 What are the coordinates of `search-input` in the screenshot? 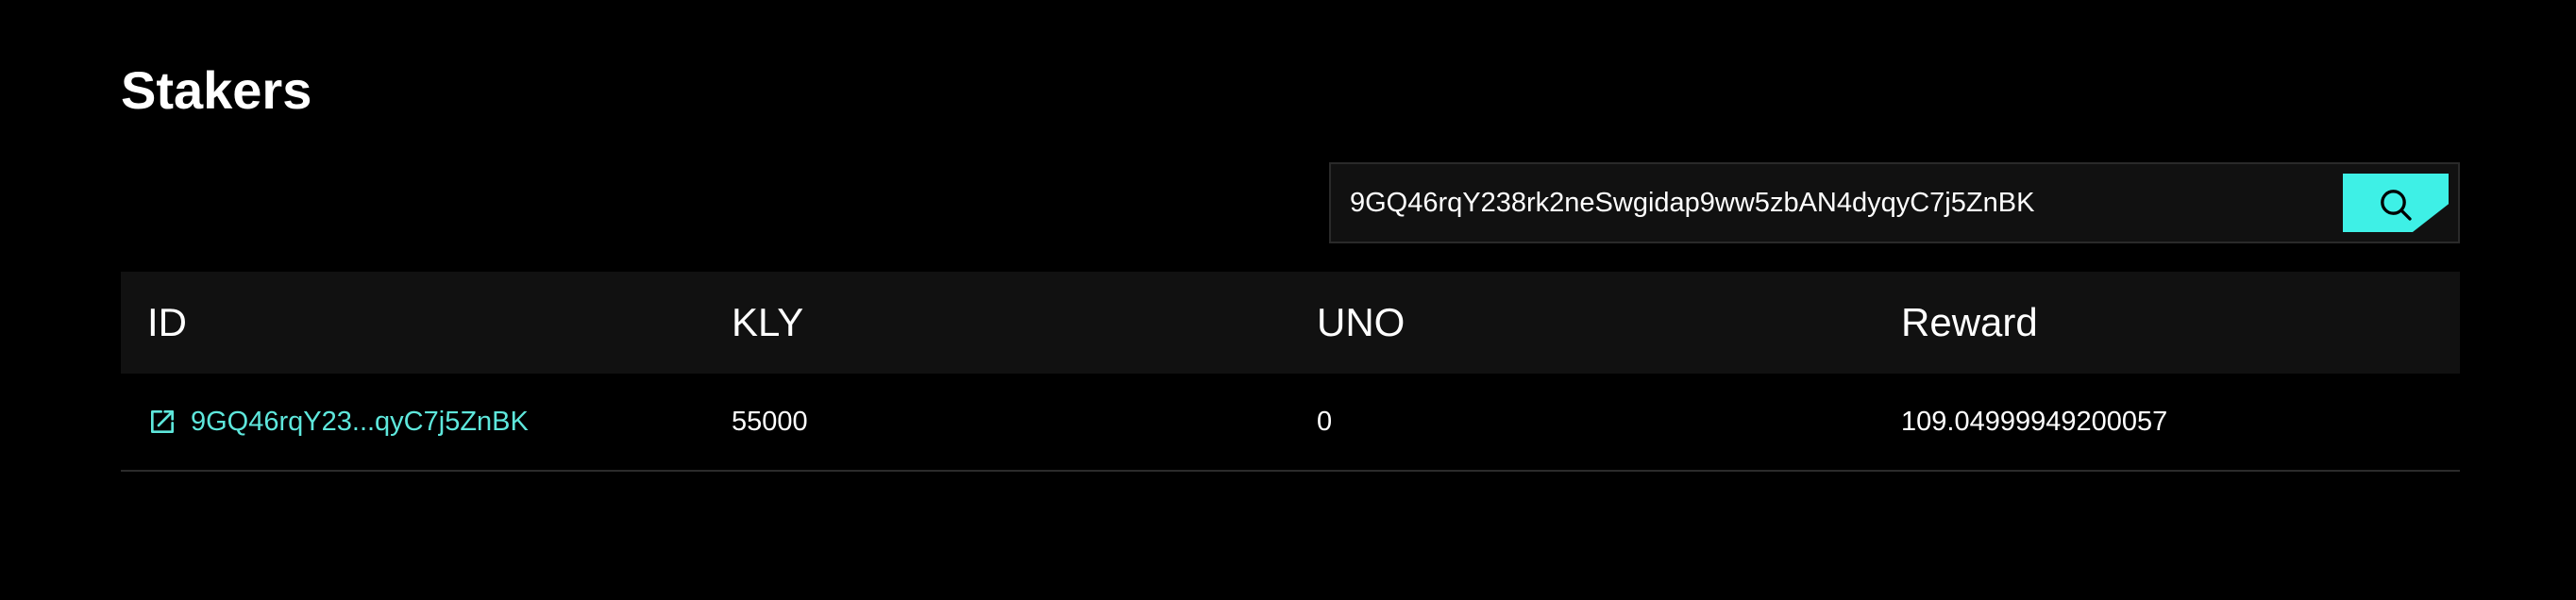 It's located at (1836, 203).